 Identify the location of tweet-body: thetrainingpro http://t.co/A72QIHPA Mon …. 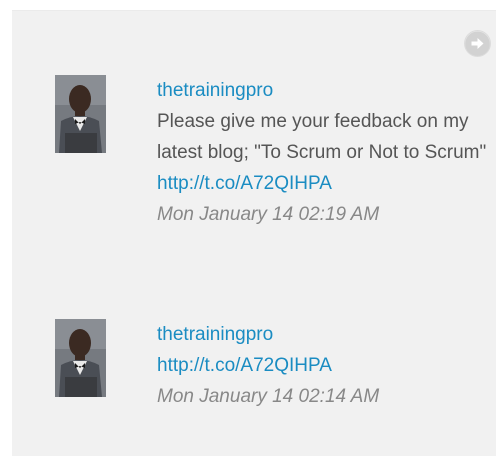
(322, 365).